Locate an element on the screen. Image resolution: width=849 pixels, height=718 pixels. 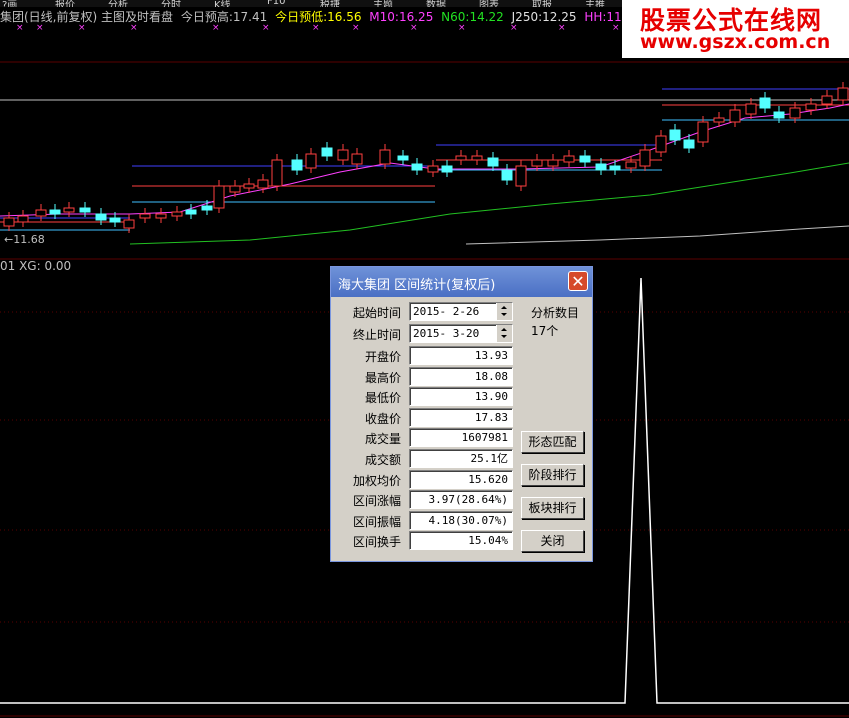
watermark-url: www.gszx.com.cn is located at coordinates (735, 42).